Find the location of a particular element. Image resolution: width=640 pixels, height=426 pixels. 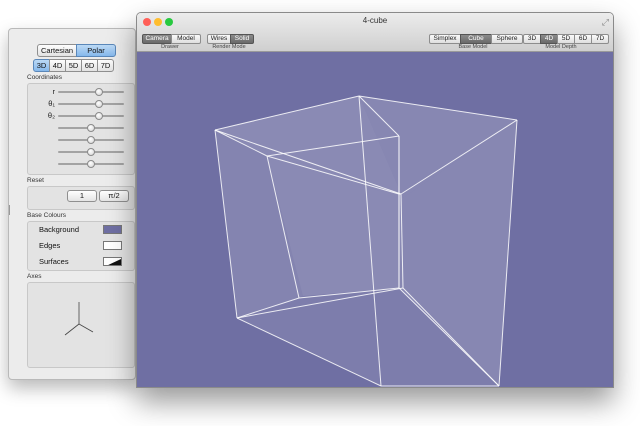

surfaces-gradient-icon is located at coordinates (114, 261).